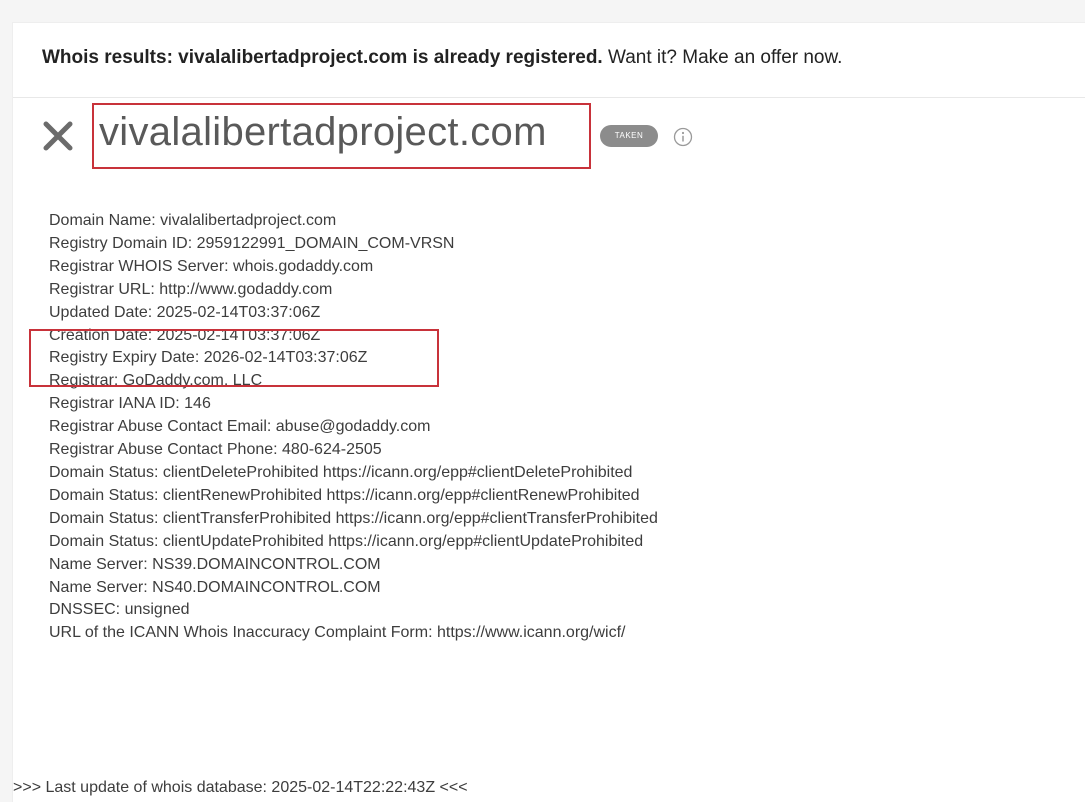 The width and height of the screenshot is (1085, 802). What do you see at coordinates (215, 587) in the screenshot?
I see `whois-name-server-2: Name Server: NS40.DOMAINCONTROL.COM` at bounding box center [215, 587].